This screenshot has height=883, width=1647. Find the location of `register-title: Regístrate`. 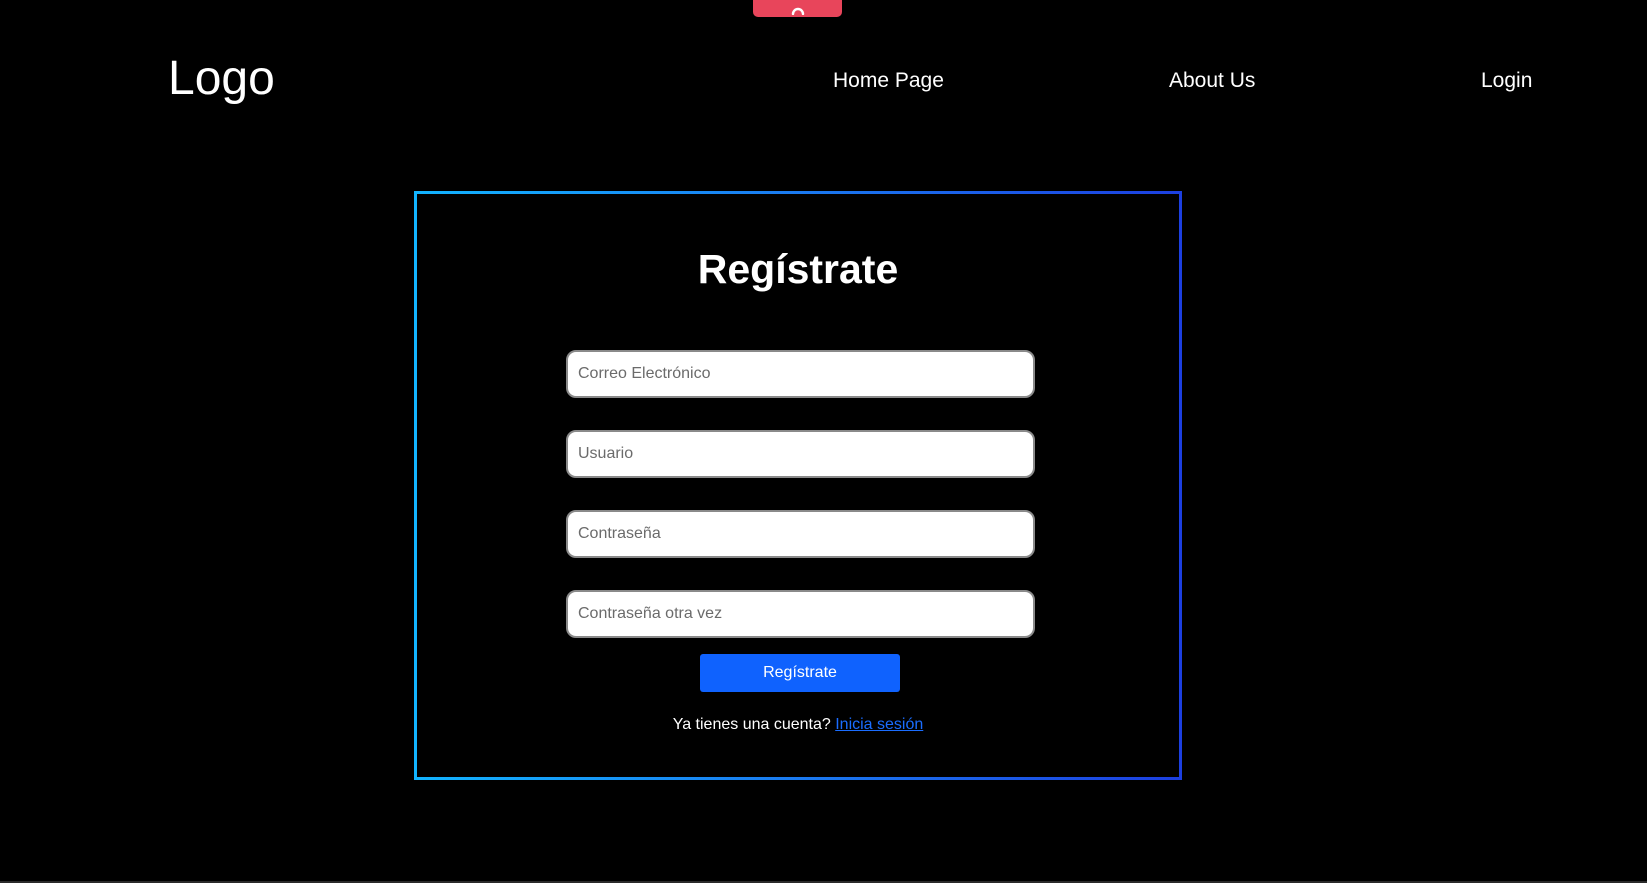

register-title: Regístrate is located at coordinates (798, 269).